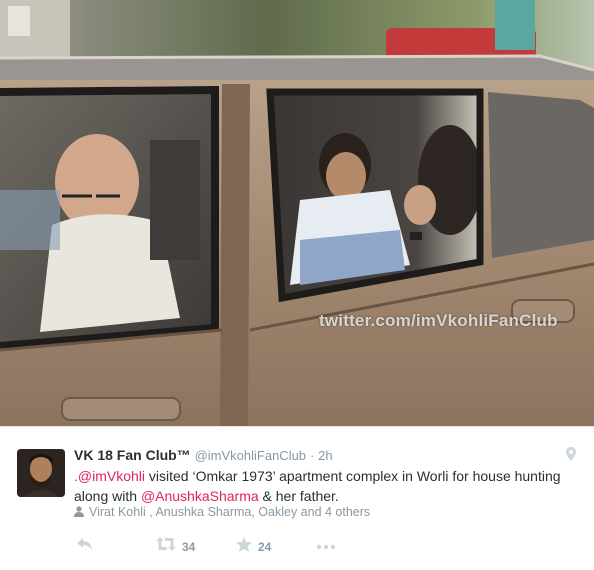  I want to click on reply-icon, so click(85, 546).